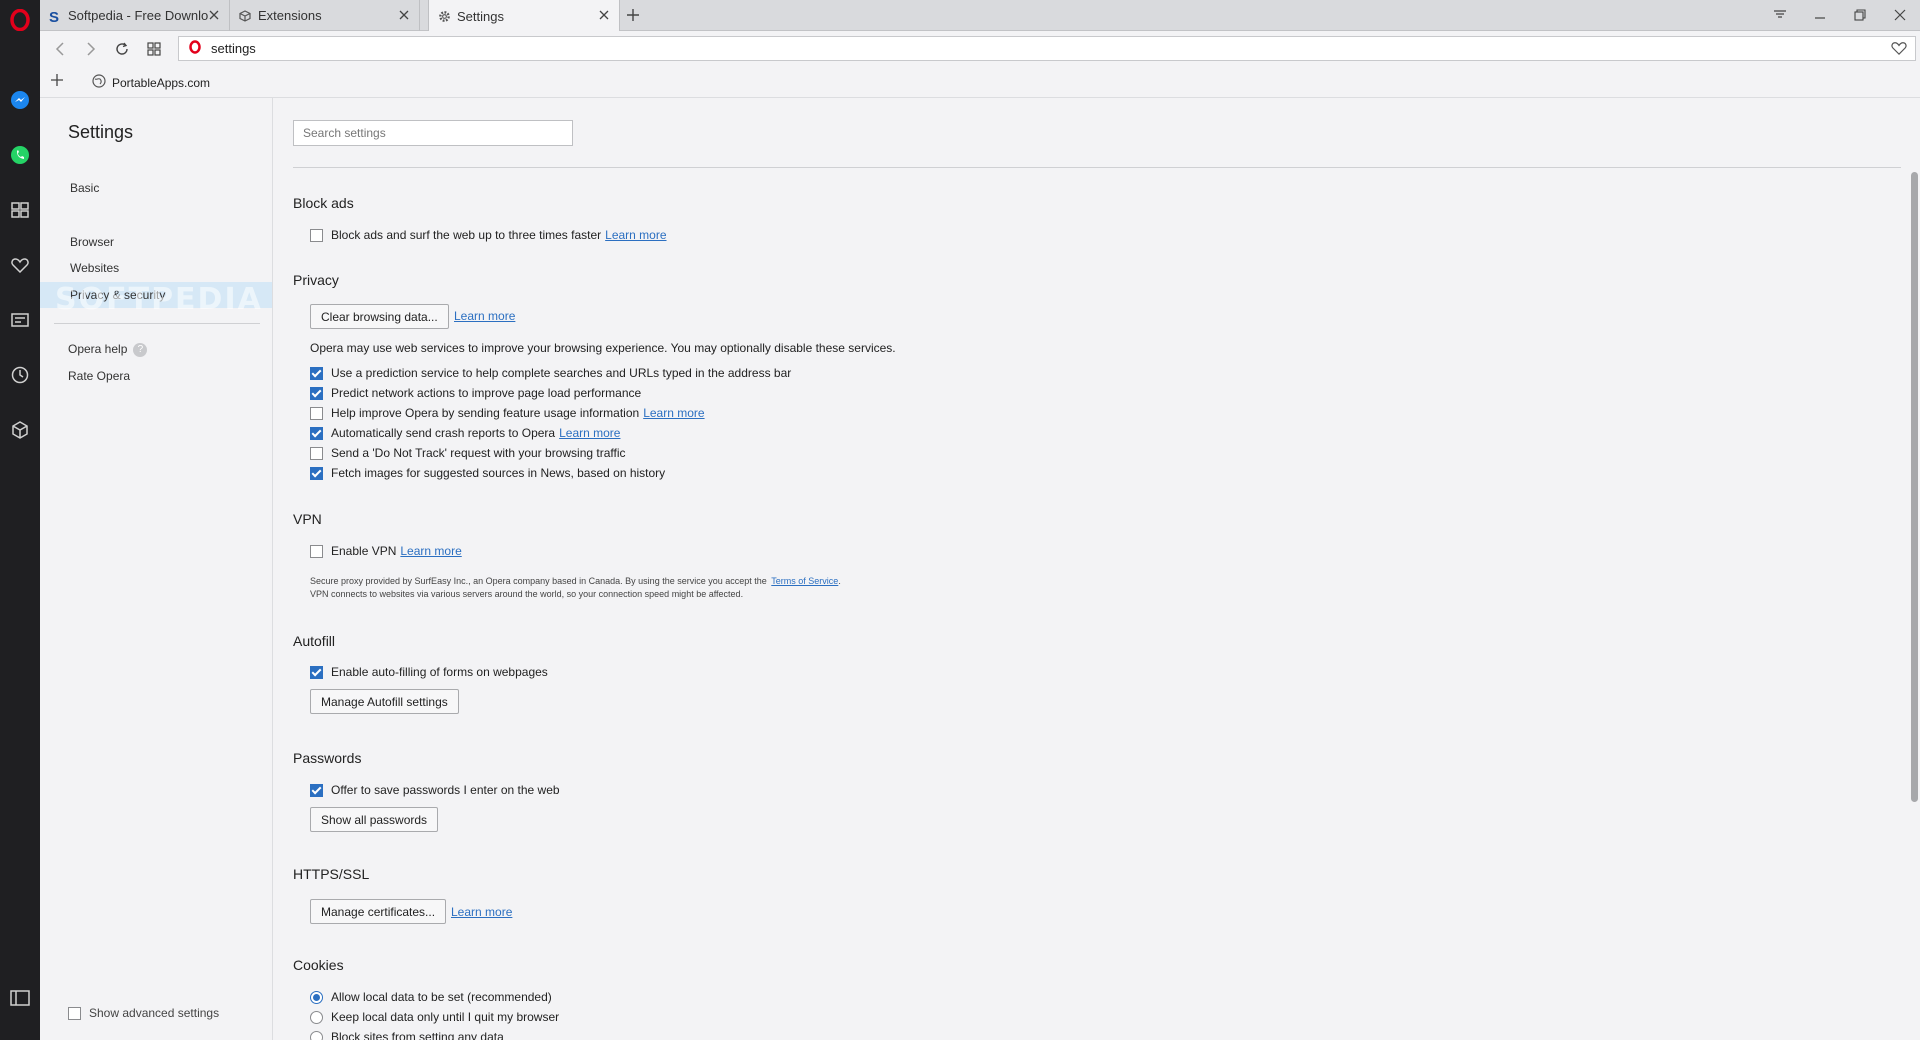 This screenshot has height=1040, width=1920. I want to click on heart-icon, so click(1899, 49).